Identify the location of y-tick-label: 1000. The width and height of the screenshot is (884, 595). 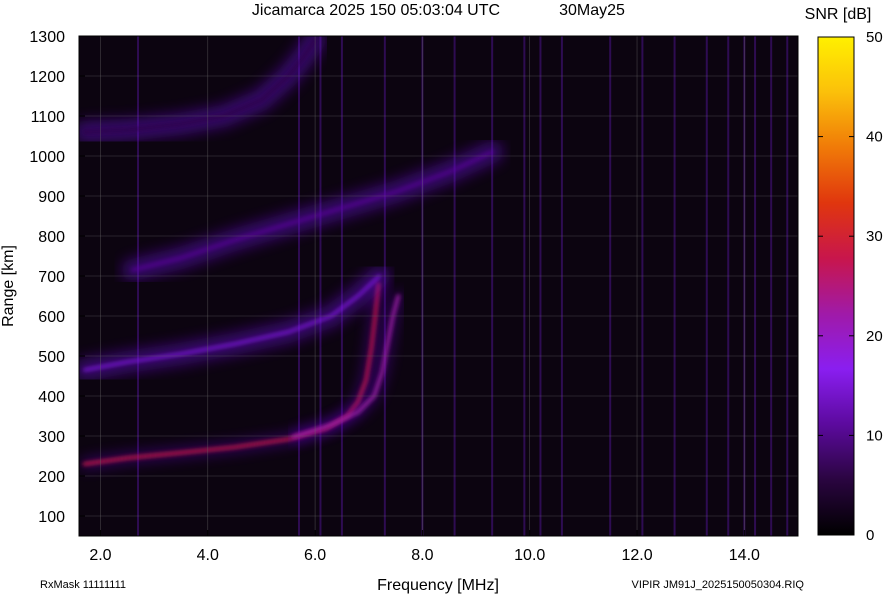
(47, 157).